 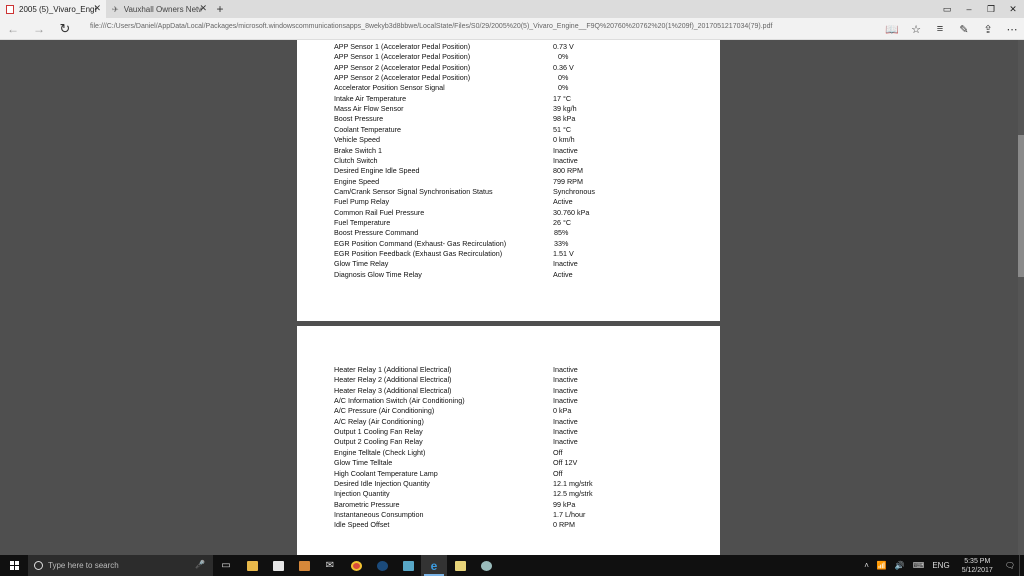 I want to click on data-row: Diagnosis Glow Time Relay Active, so click(x=524, y=275).